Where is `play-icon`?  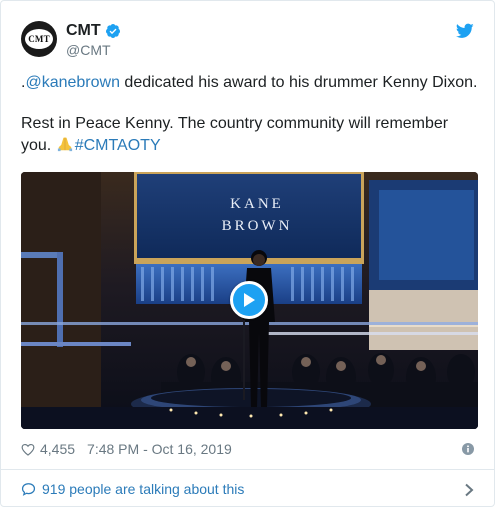 play-icon is located at coordinates (249, 300).